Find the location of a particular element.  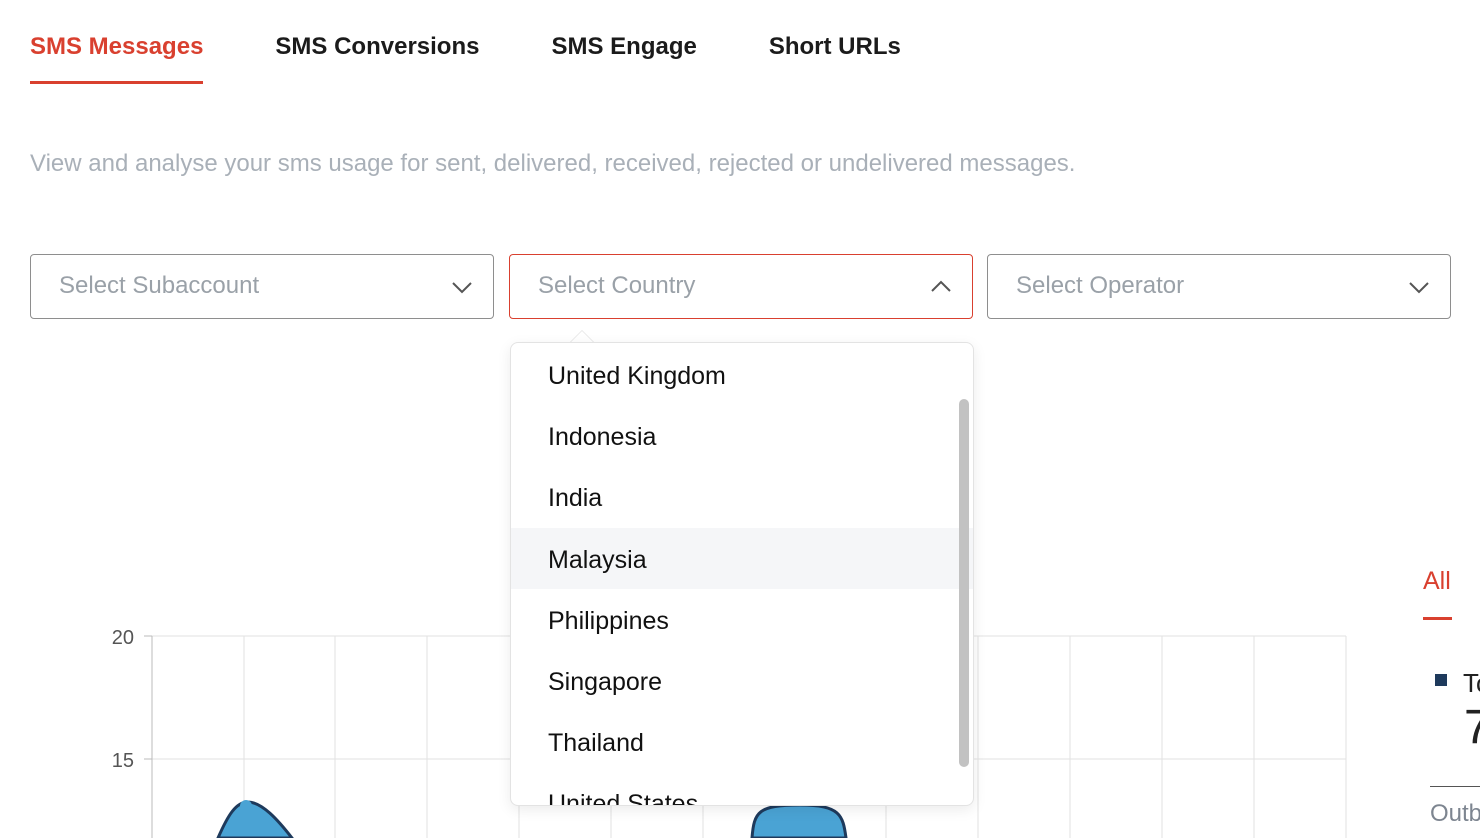

operator-select: Select Operator is located at coordinates (1219, 286).